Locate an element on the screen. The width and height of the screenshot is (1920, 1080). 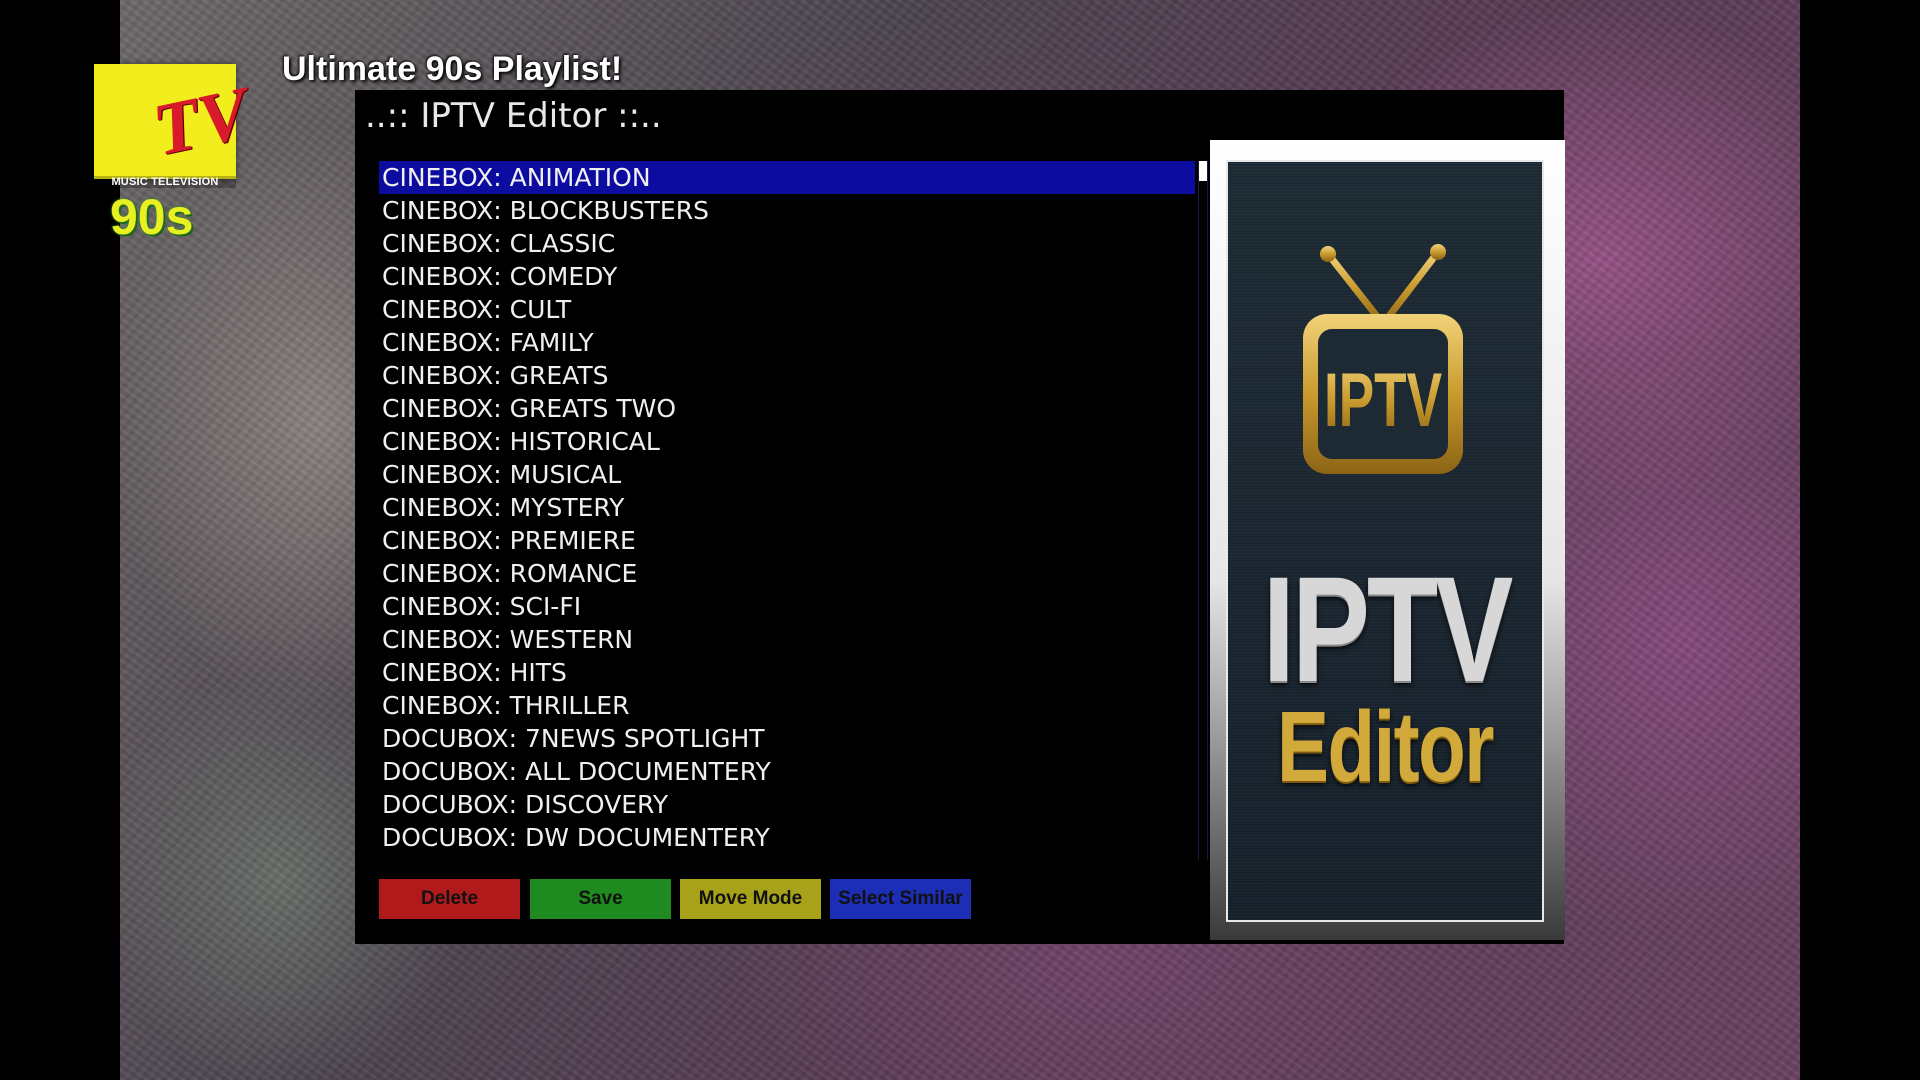
channel-list-item: CINEBOX: PREMIERE is located at coordinates (787, 540).